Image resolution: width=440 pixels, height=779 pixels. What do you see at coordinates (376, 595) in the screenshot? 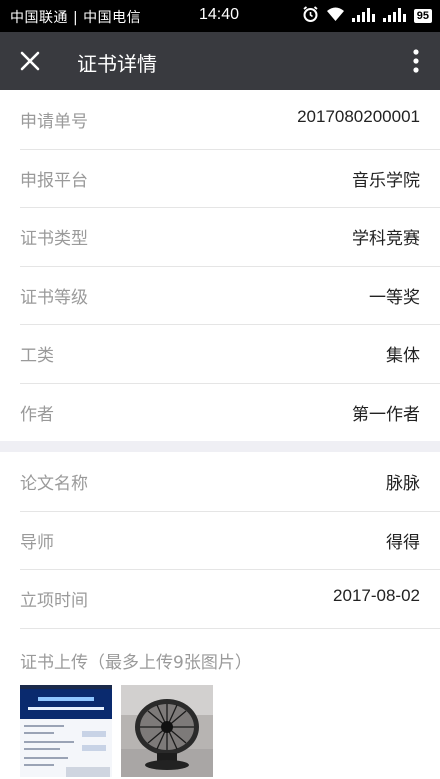
I see `detail-value: 2017-08-02` at bounding box center [376, 595].